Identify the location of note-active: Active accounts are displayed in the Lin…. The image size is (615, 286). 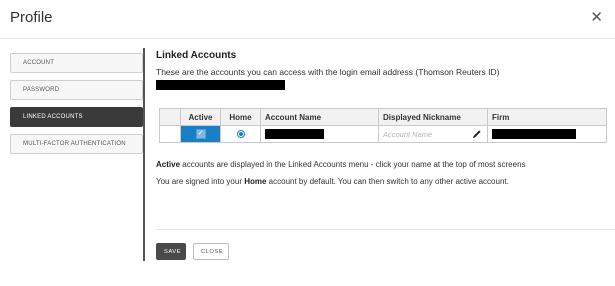
(341, 164).